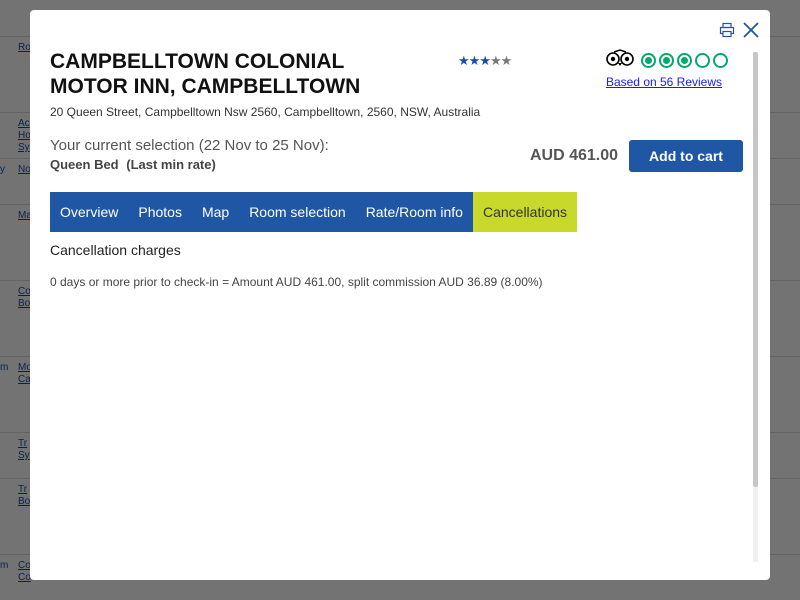  What do you see at coordinates (171, 164) in the screenshot?
I see `rate-name: (Last min rate)` at bounding box center [171, 164].